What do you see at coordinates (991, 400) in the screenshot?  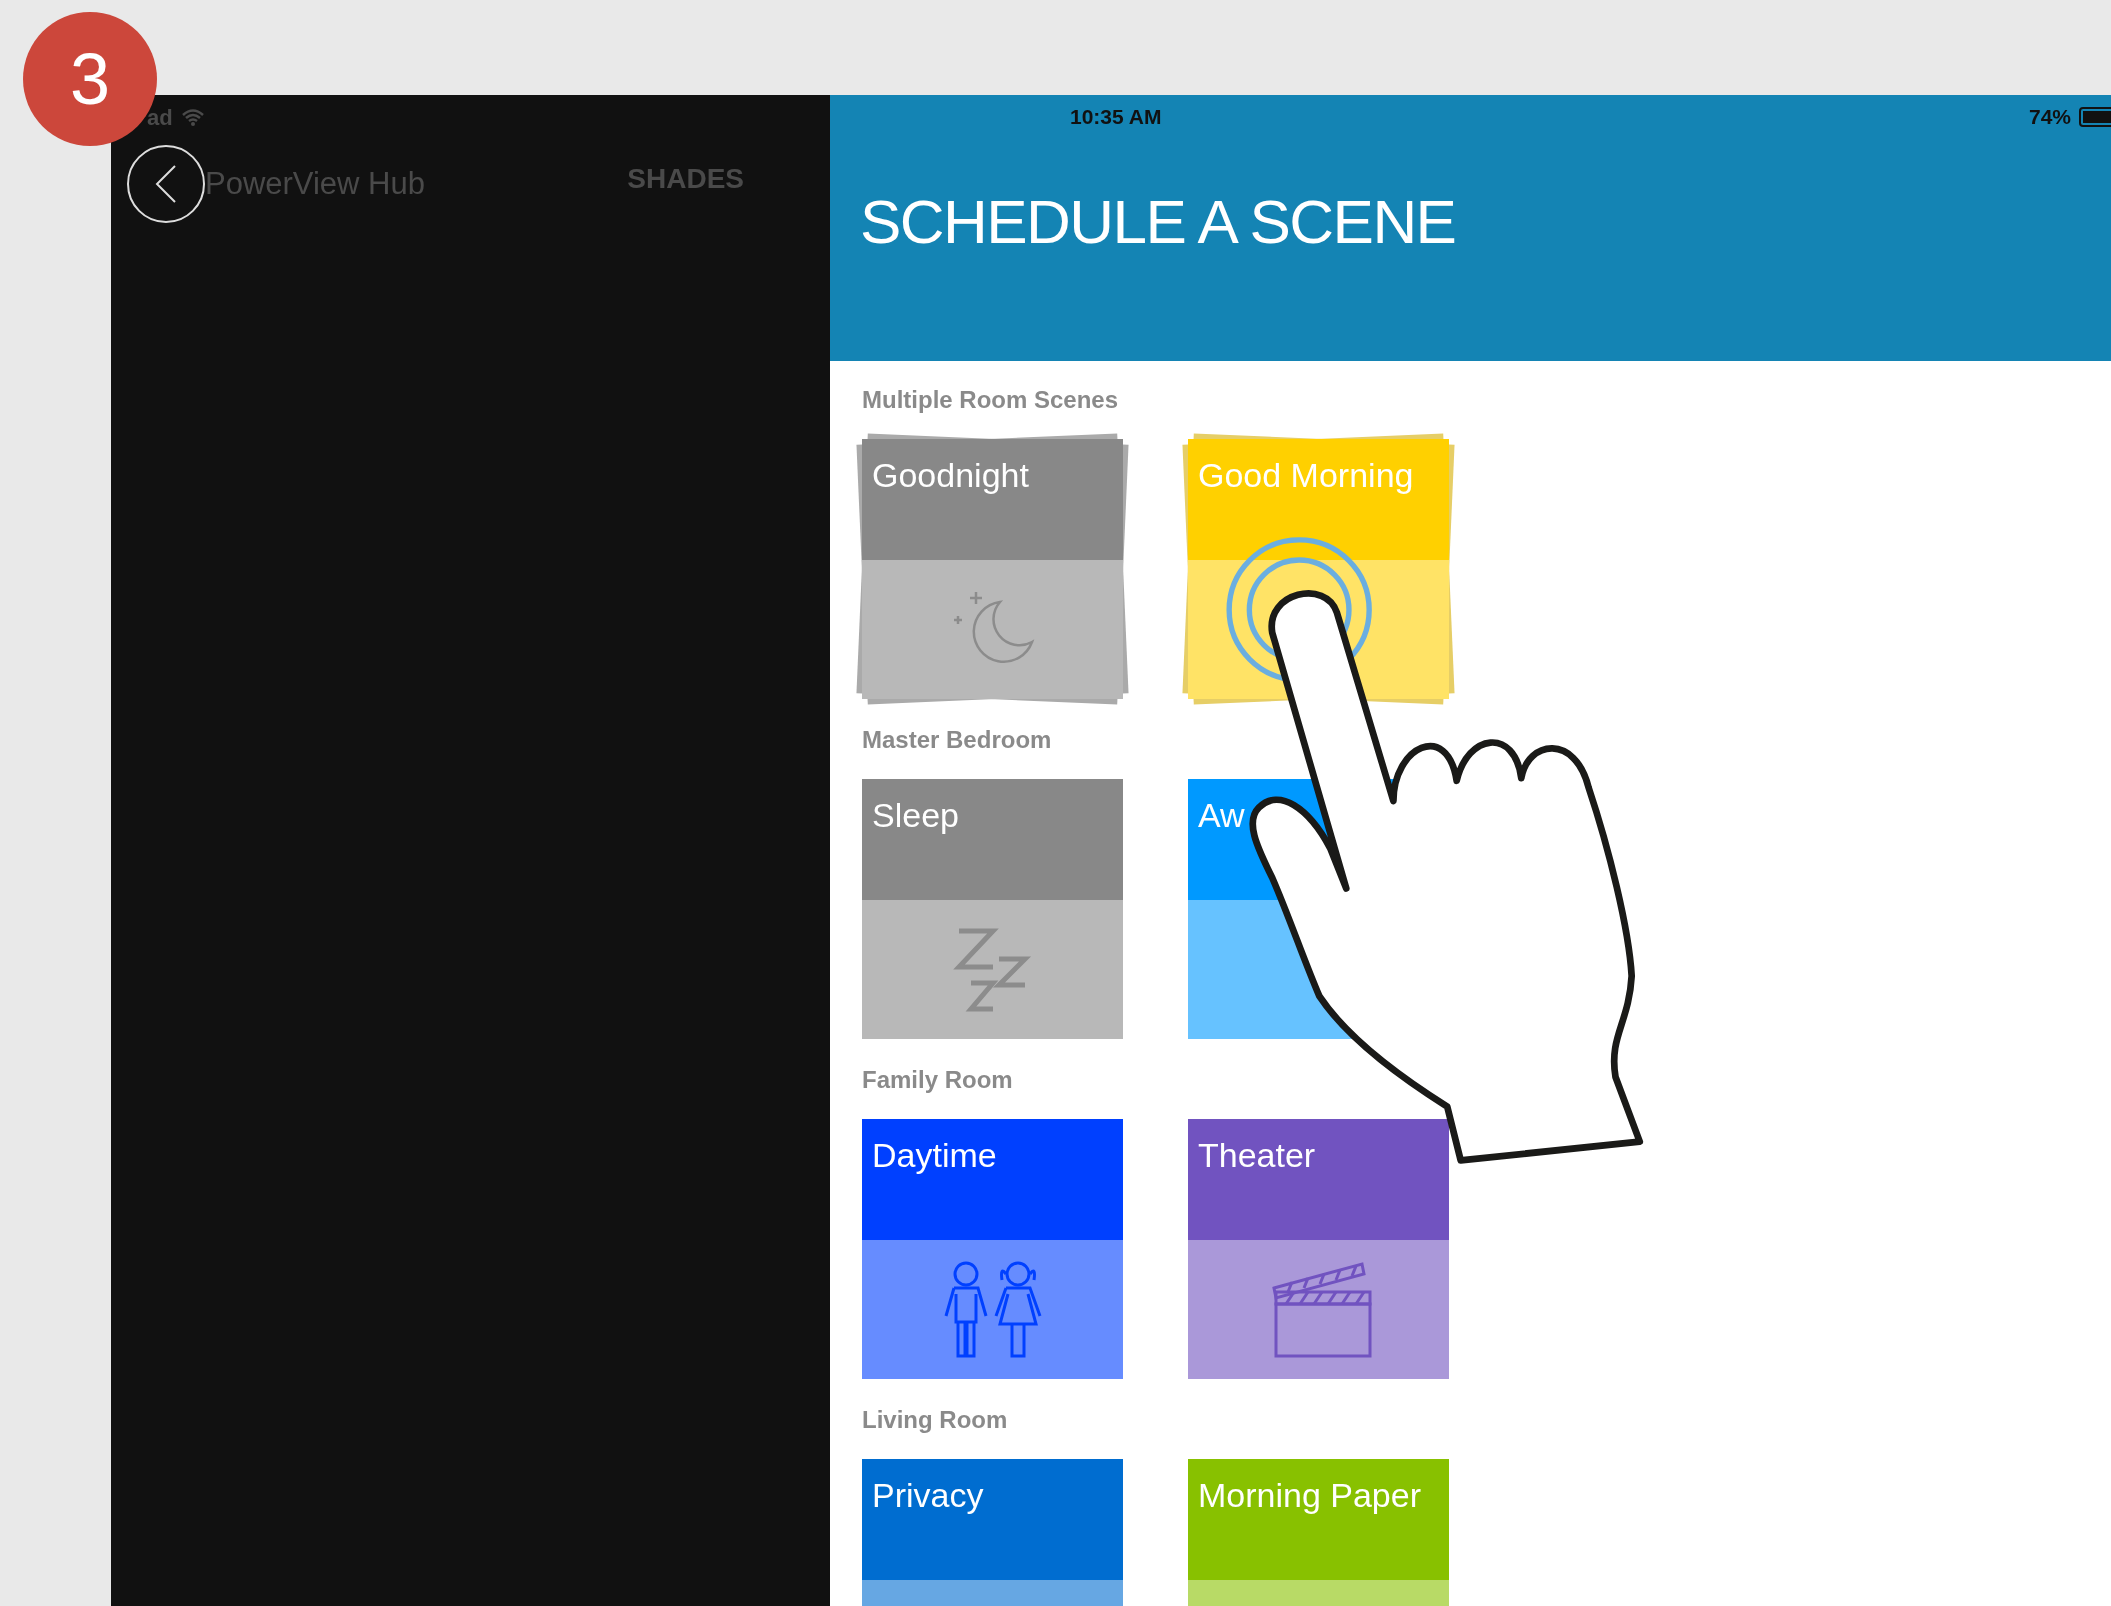 I see `section-heading: Multiple Room Scenes` at bounding box center [991, 400].